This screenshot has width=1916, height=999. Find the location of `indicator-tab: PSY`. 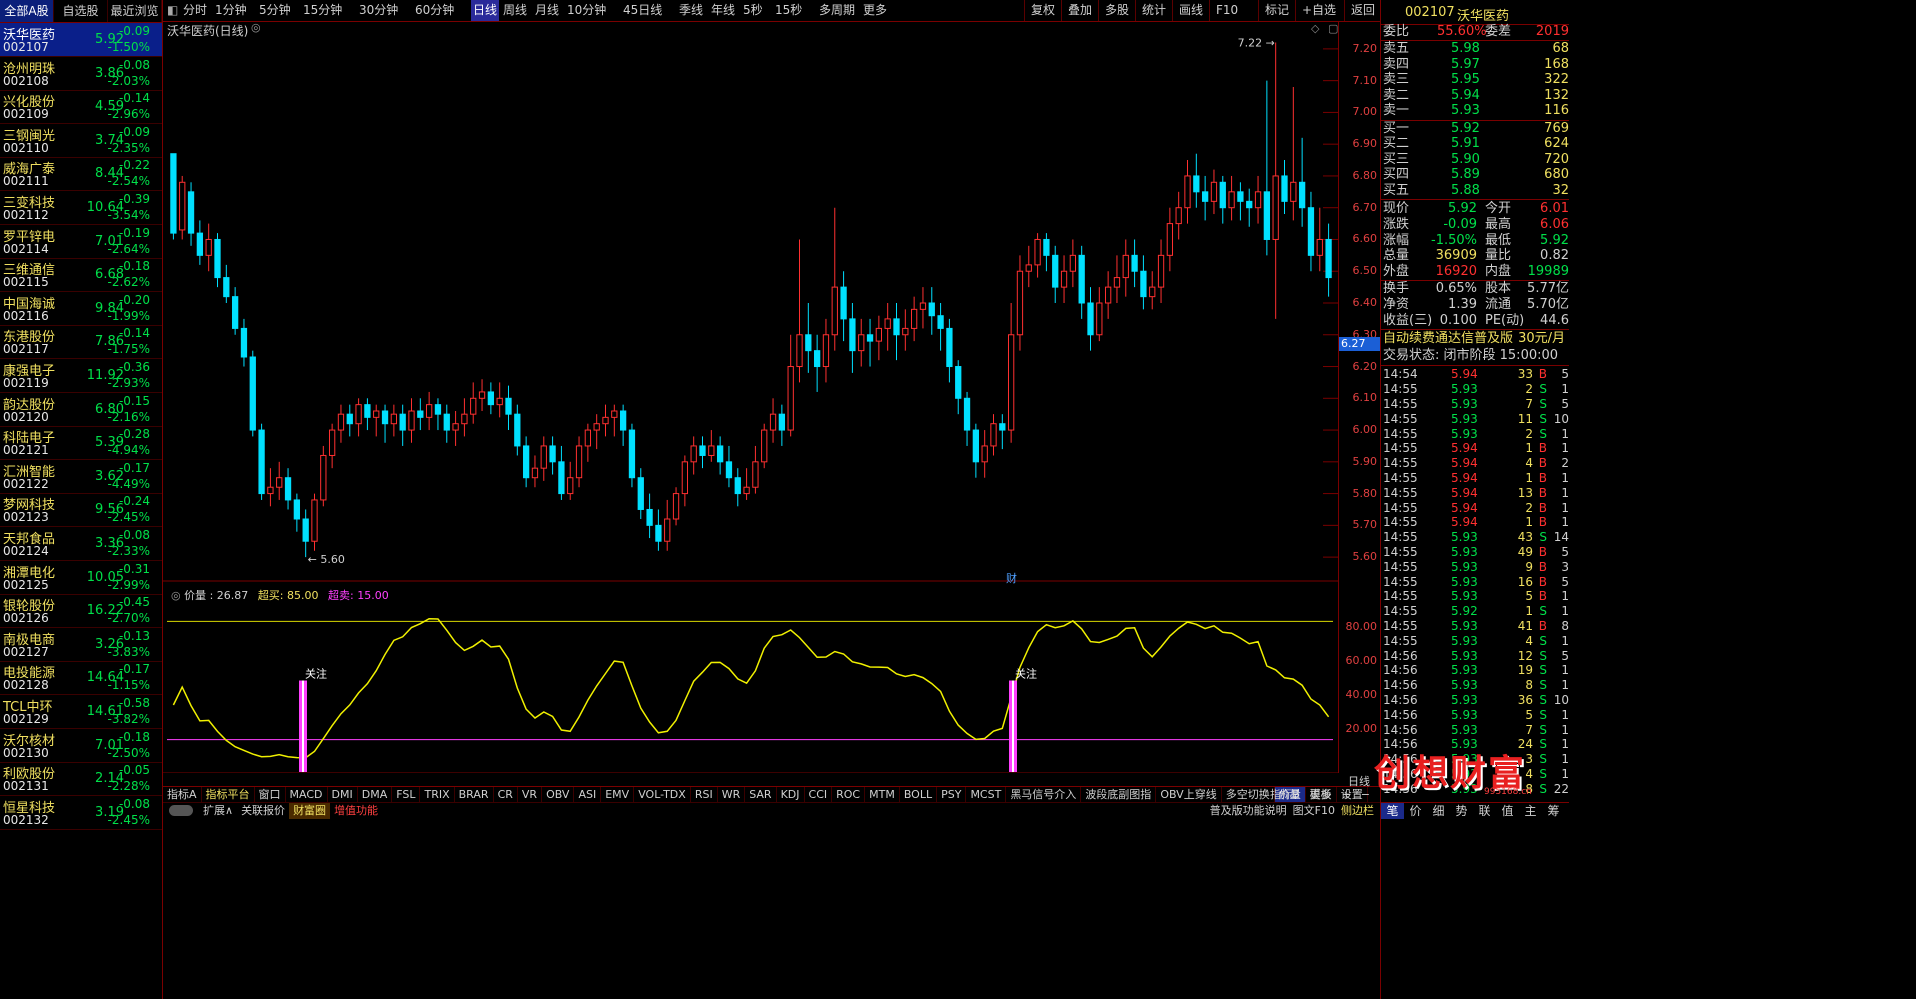

indicator-tab: PSY is located at coordinates (952, 795).